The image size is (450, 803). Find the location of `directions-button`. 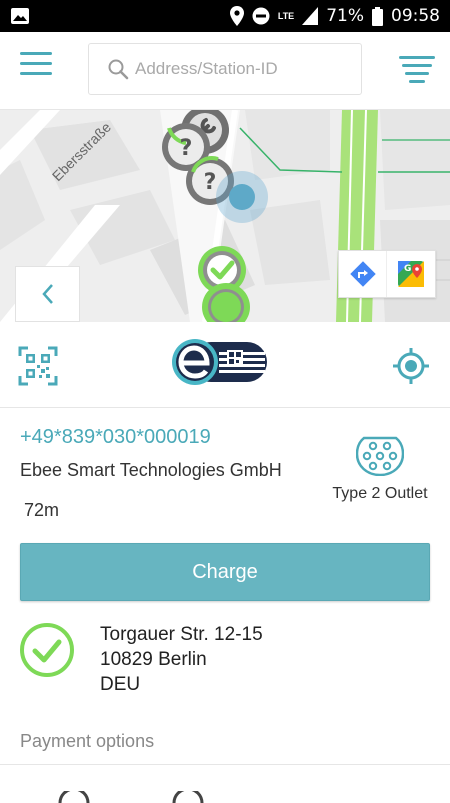

directions-button is located at coordinates (363, 274).